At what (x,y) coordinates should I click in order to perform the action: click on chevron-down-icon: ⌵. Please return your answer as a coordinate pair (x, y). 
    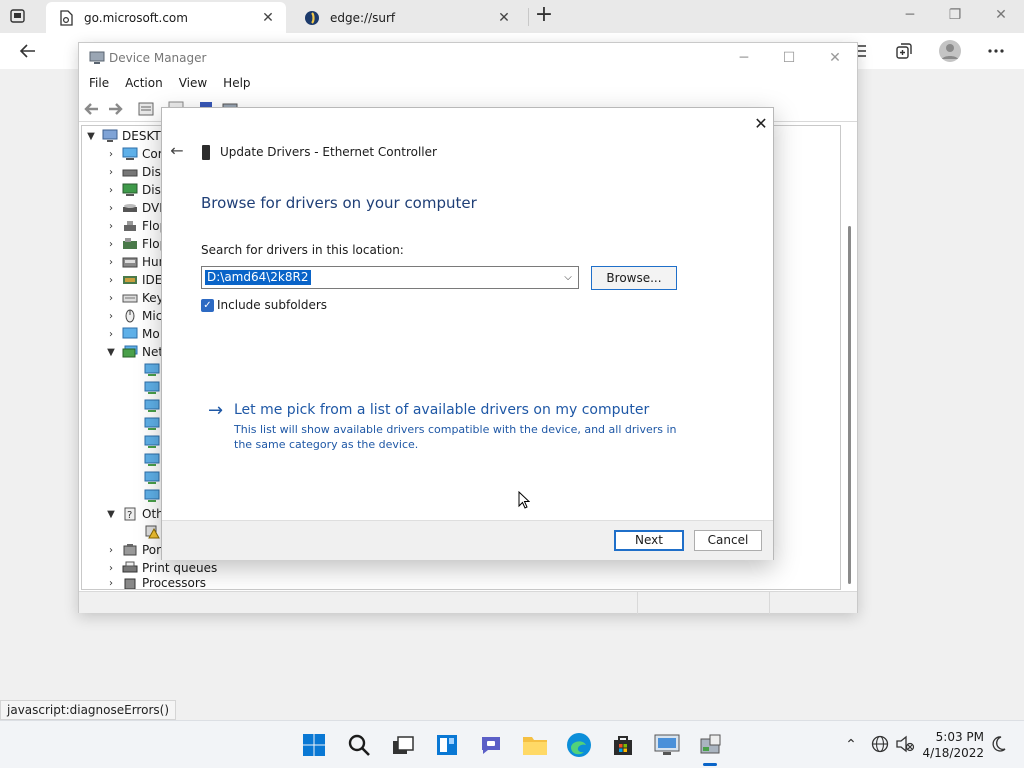
    Looking at the image, I should click on (568, 277).